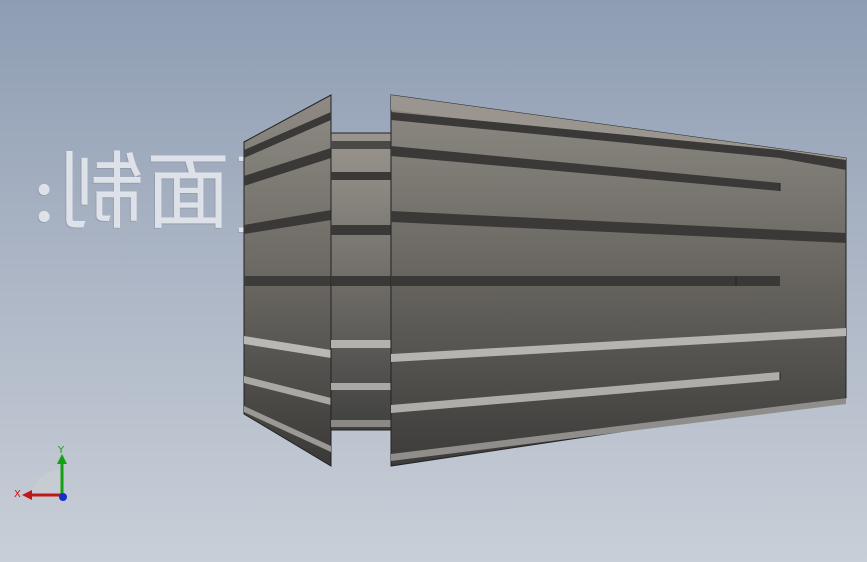 This screenshot has height=562, width=867. I want to click on axis-triad: Y X, so click(40, 473).